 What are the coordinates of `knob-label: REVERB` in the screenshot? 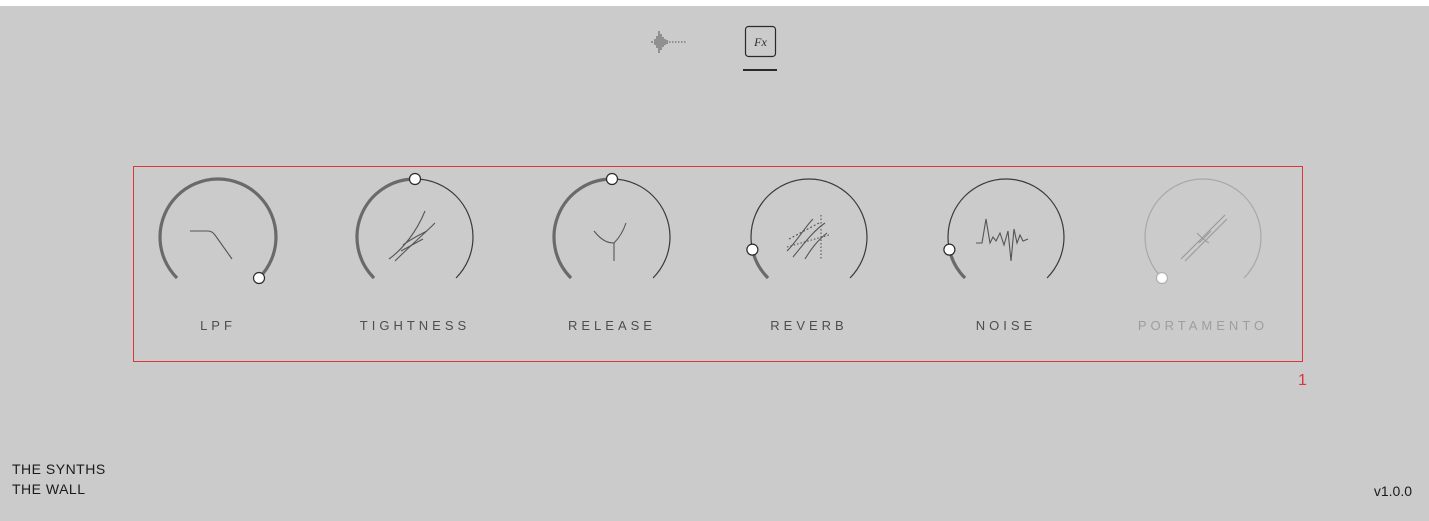 It's located at (809, 325).